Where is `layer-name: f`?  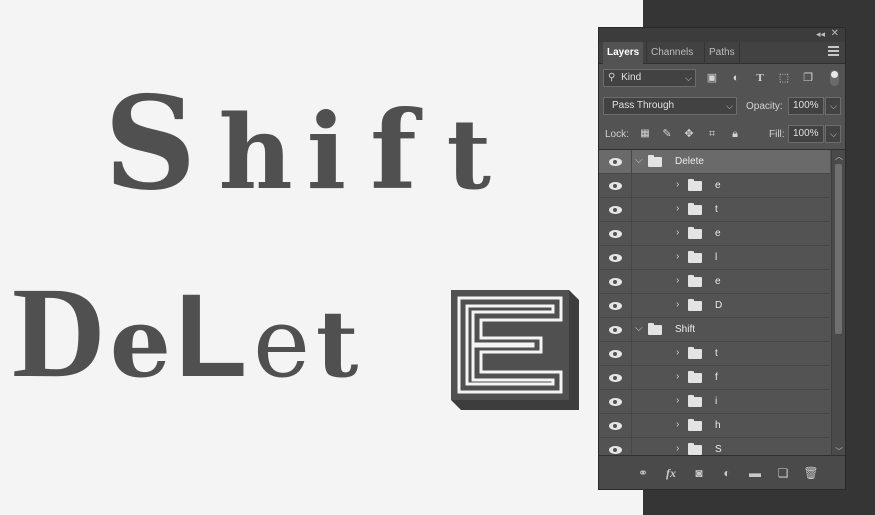
layer-name: f is located at coordinates (716, 377).